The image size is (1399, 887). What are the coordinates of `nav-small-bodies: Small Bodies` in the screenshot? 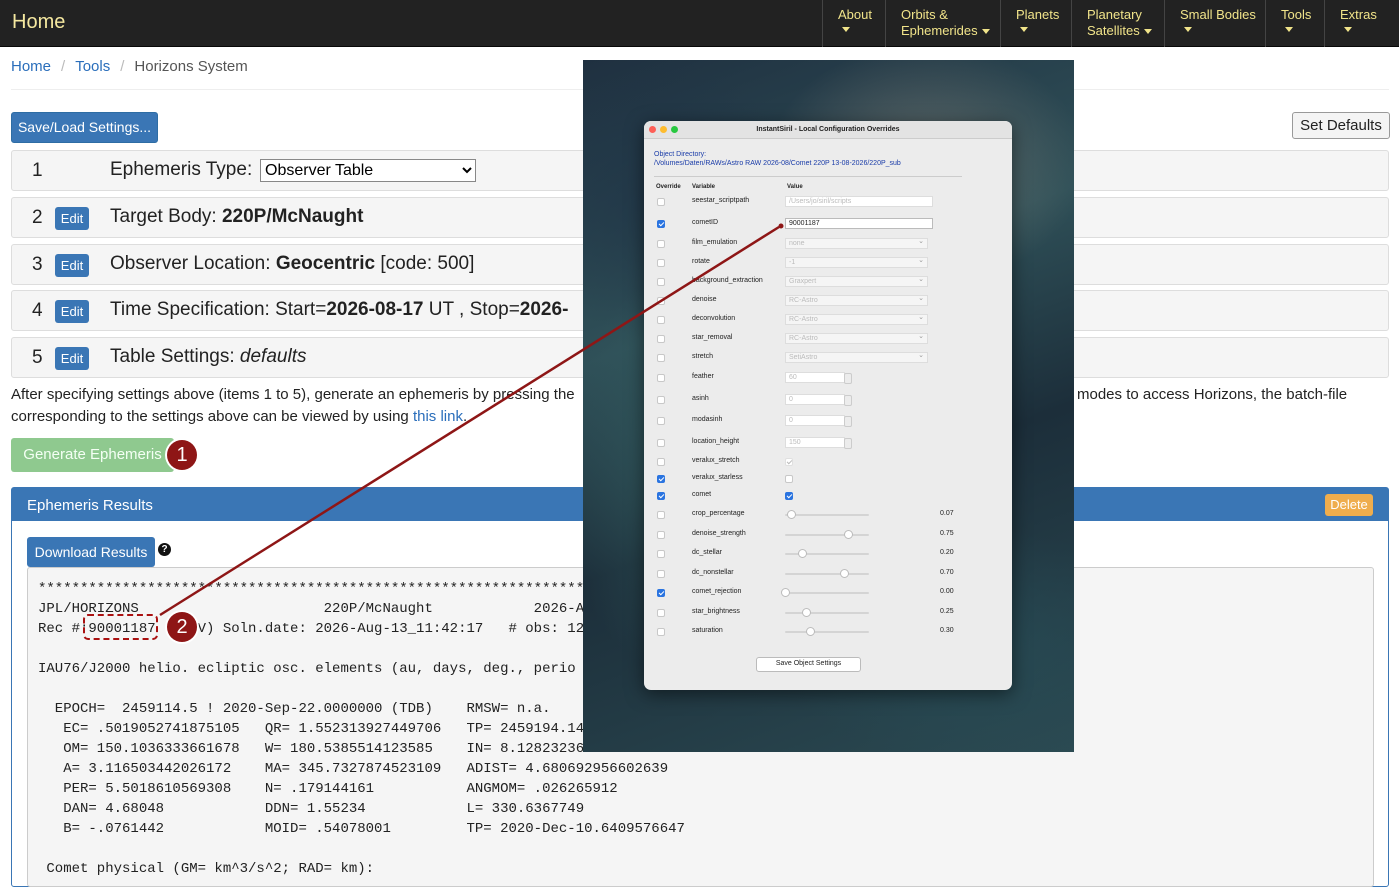 It's located at (1215, 23).